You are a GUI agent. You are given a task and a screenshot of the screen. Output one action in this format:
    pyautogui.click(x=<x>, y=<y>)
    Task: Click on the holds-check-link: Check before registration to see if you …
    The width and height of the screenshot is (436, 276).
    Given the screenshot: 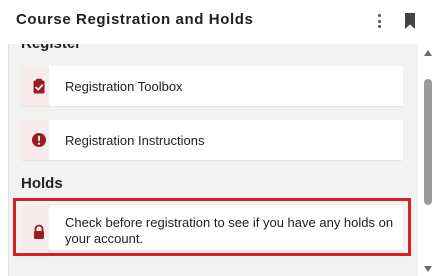 What is the action you would take?
    pyautogui.click(x=212, y=228)
    